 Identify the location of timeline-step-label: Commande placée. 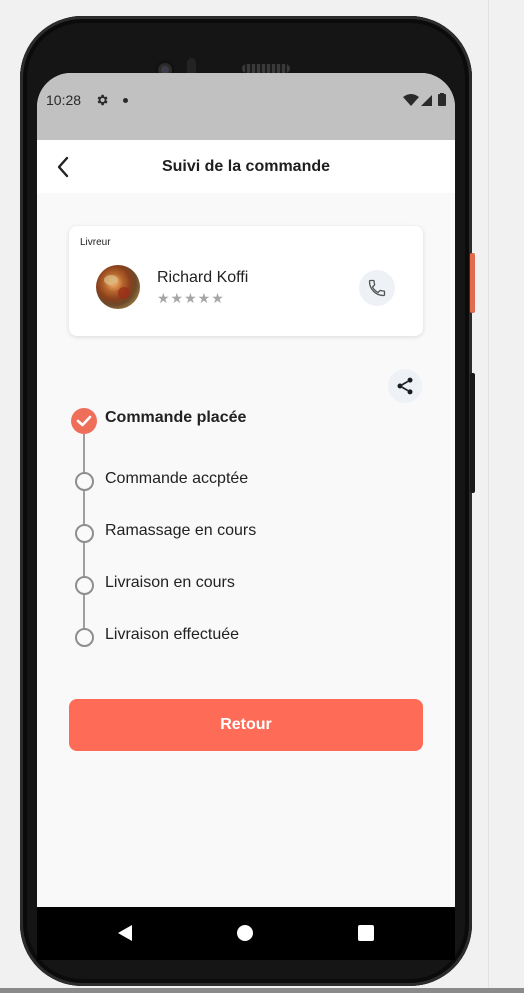
(176, 417).